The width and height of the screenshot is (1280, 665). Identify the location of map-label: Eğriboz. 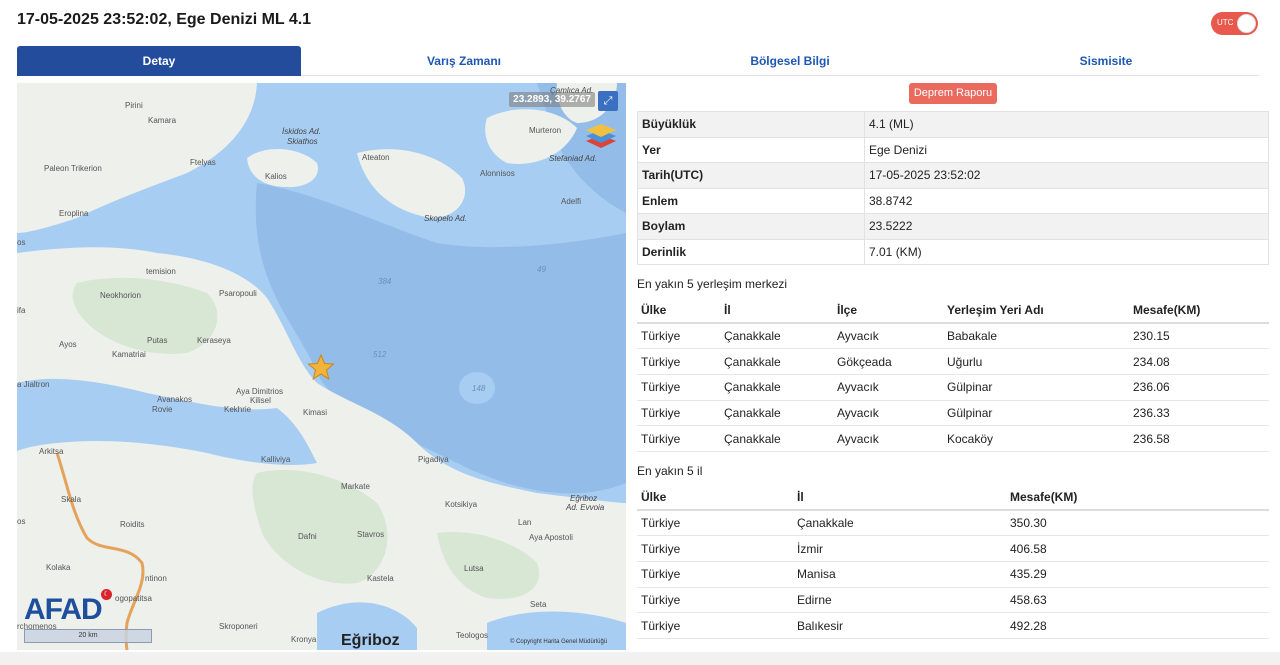
(584, 498).